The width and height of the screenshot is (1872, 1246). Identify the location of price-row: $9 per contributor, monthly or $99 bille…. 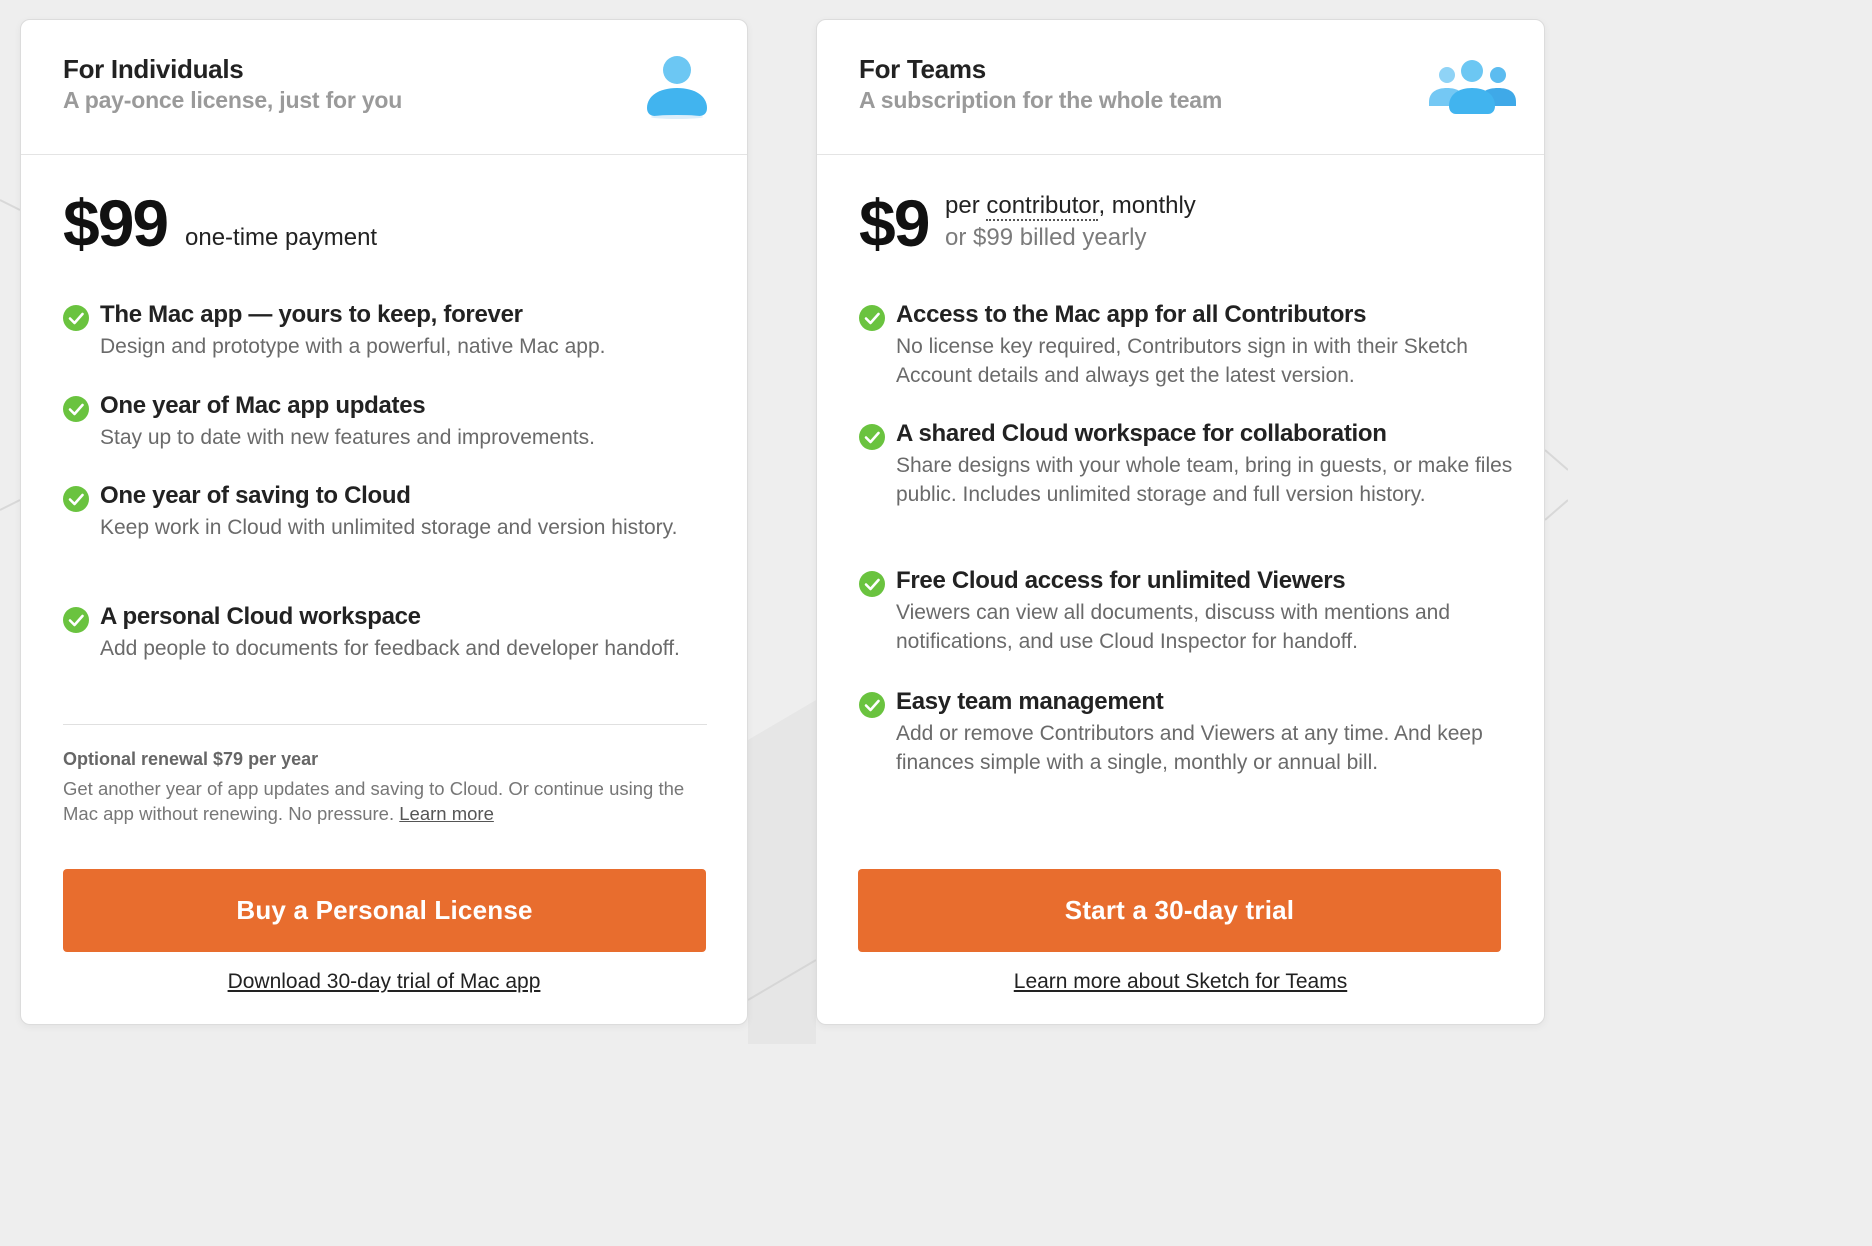
(1189, 235).